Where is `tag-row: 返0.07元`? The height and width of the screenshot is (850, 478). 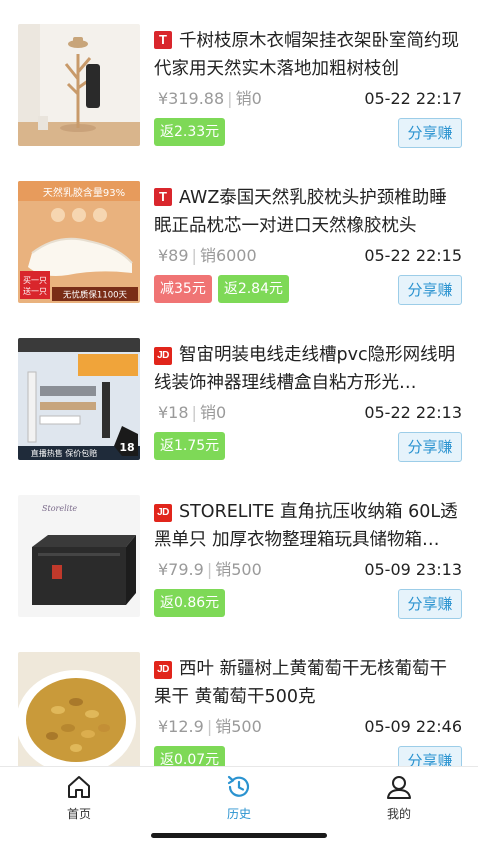 tag-row: 返0.07元 is located at coordinates (190, 756).